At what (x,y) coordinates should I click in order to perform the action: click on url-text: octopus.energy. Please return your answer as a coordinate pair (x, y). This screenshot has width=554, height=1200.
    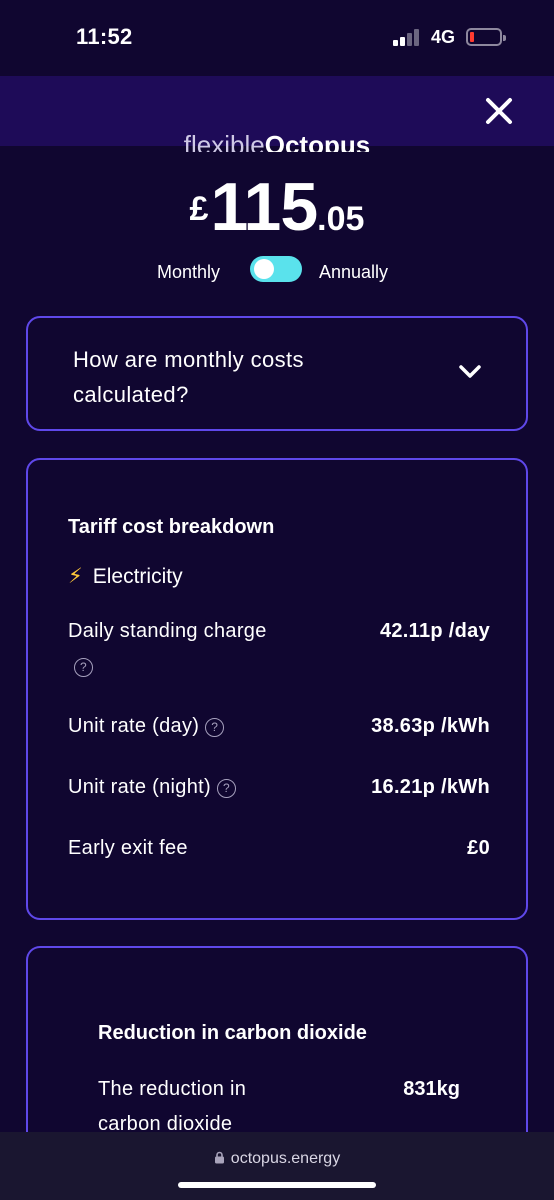
    Looking at the image, I should click on (285, 1158).